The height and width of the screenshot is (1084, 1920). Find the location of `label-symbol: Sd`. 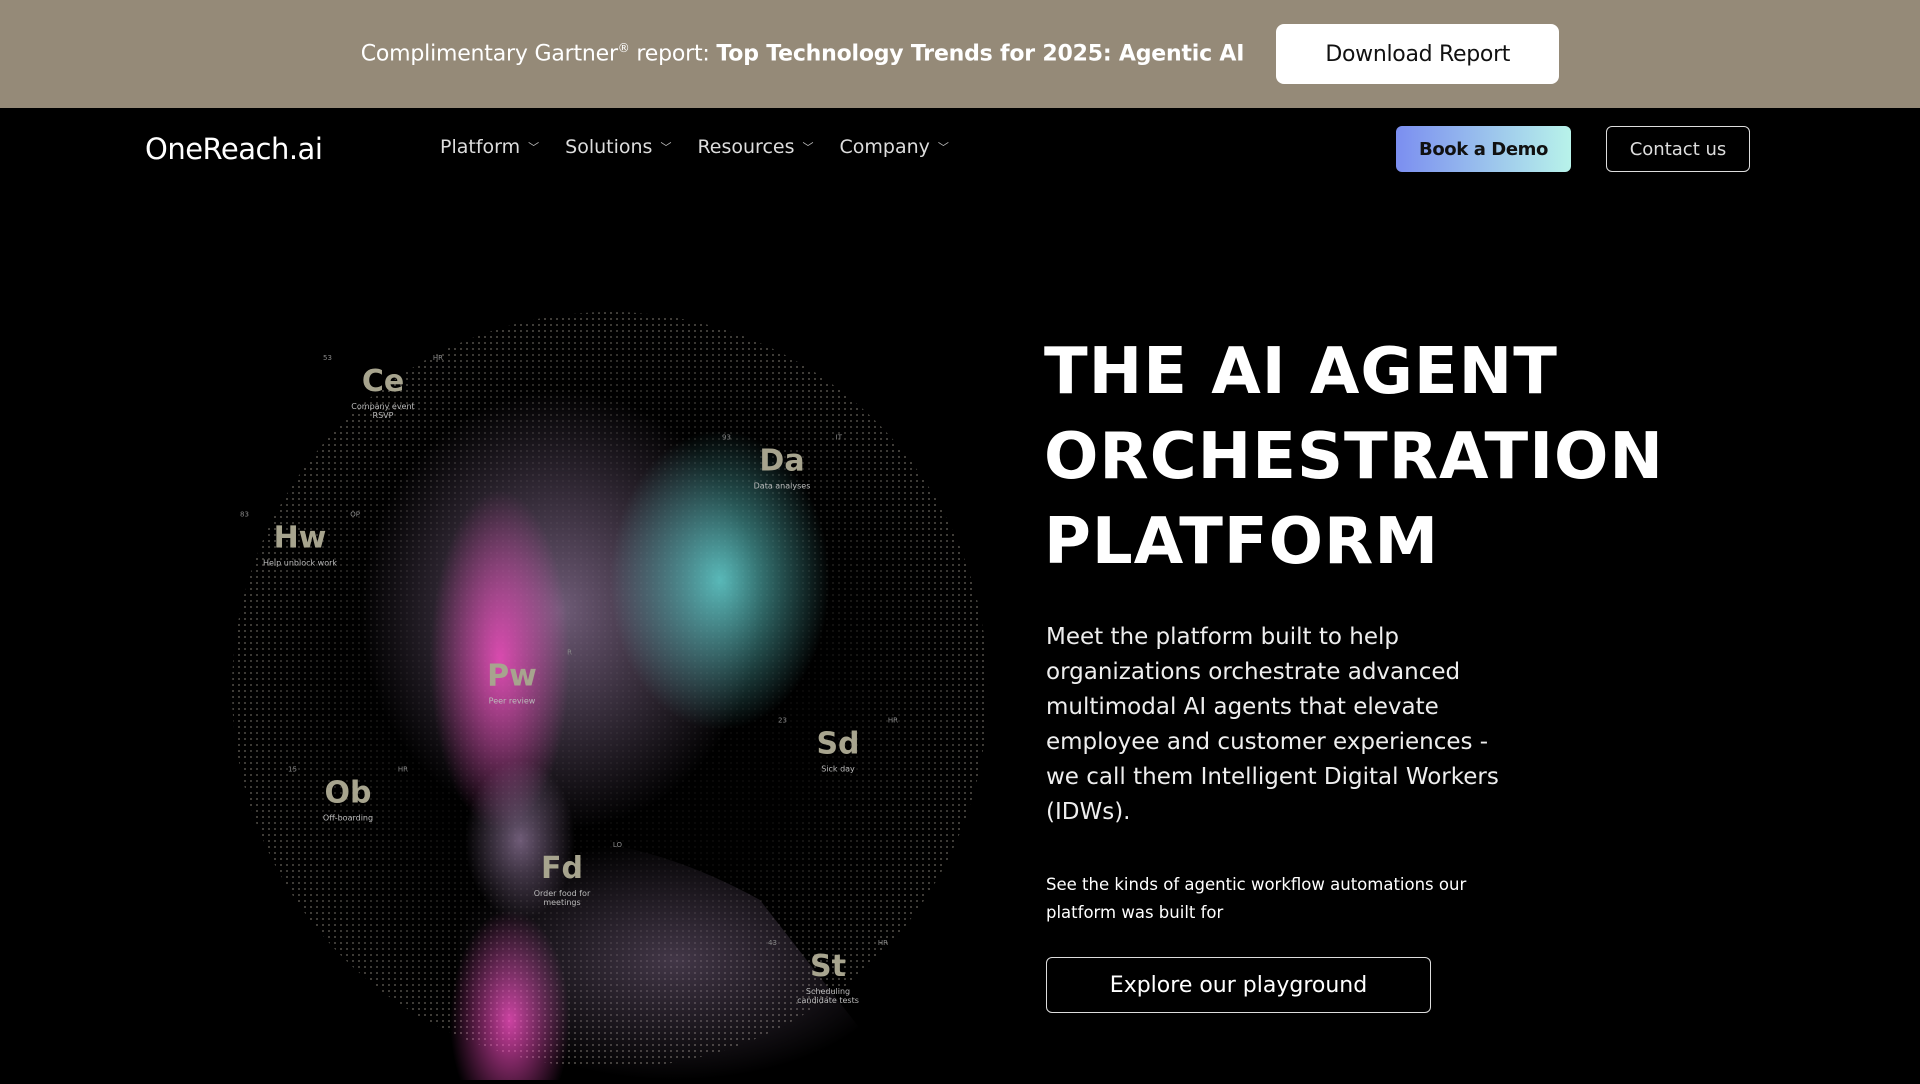

label-symbol: Sd is located at coordinates (838, 744).